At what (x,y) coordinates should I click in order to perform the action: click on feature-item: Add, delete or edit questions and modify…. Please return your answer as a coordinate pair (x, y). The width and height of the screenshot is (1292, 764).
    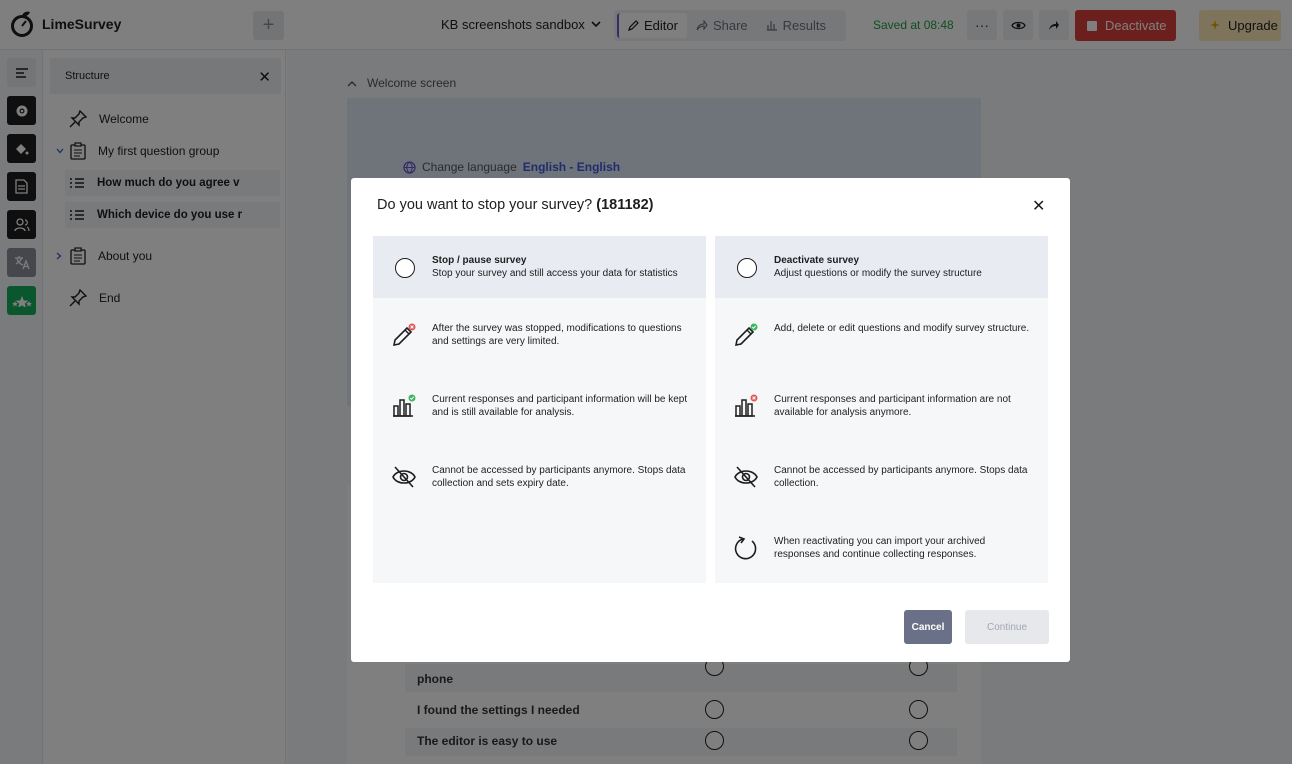
    Looking at the image, I should click on (881, 342).